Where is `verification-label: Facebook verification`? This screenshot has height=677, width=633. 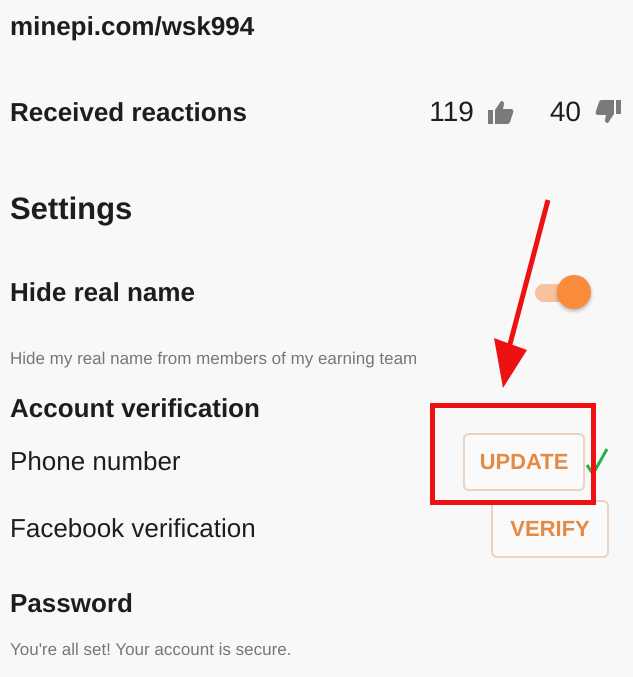
verification-label: Facebook verification is located at coordinates (133, 528).